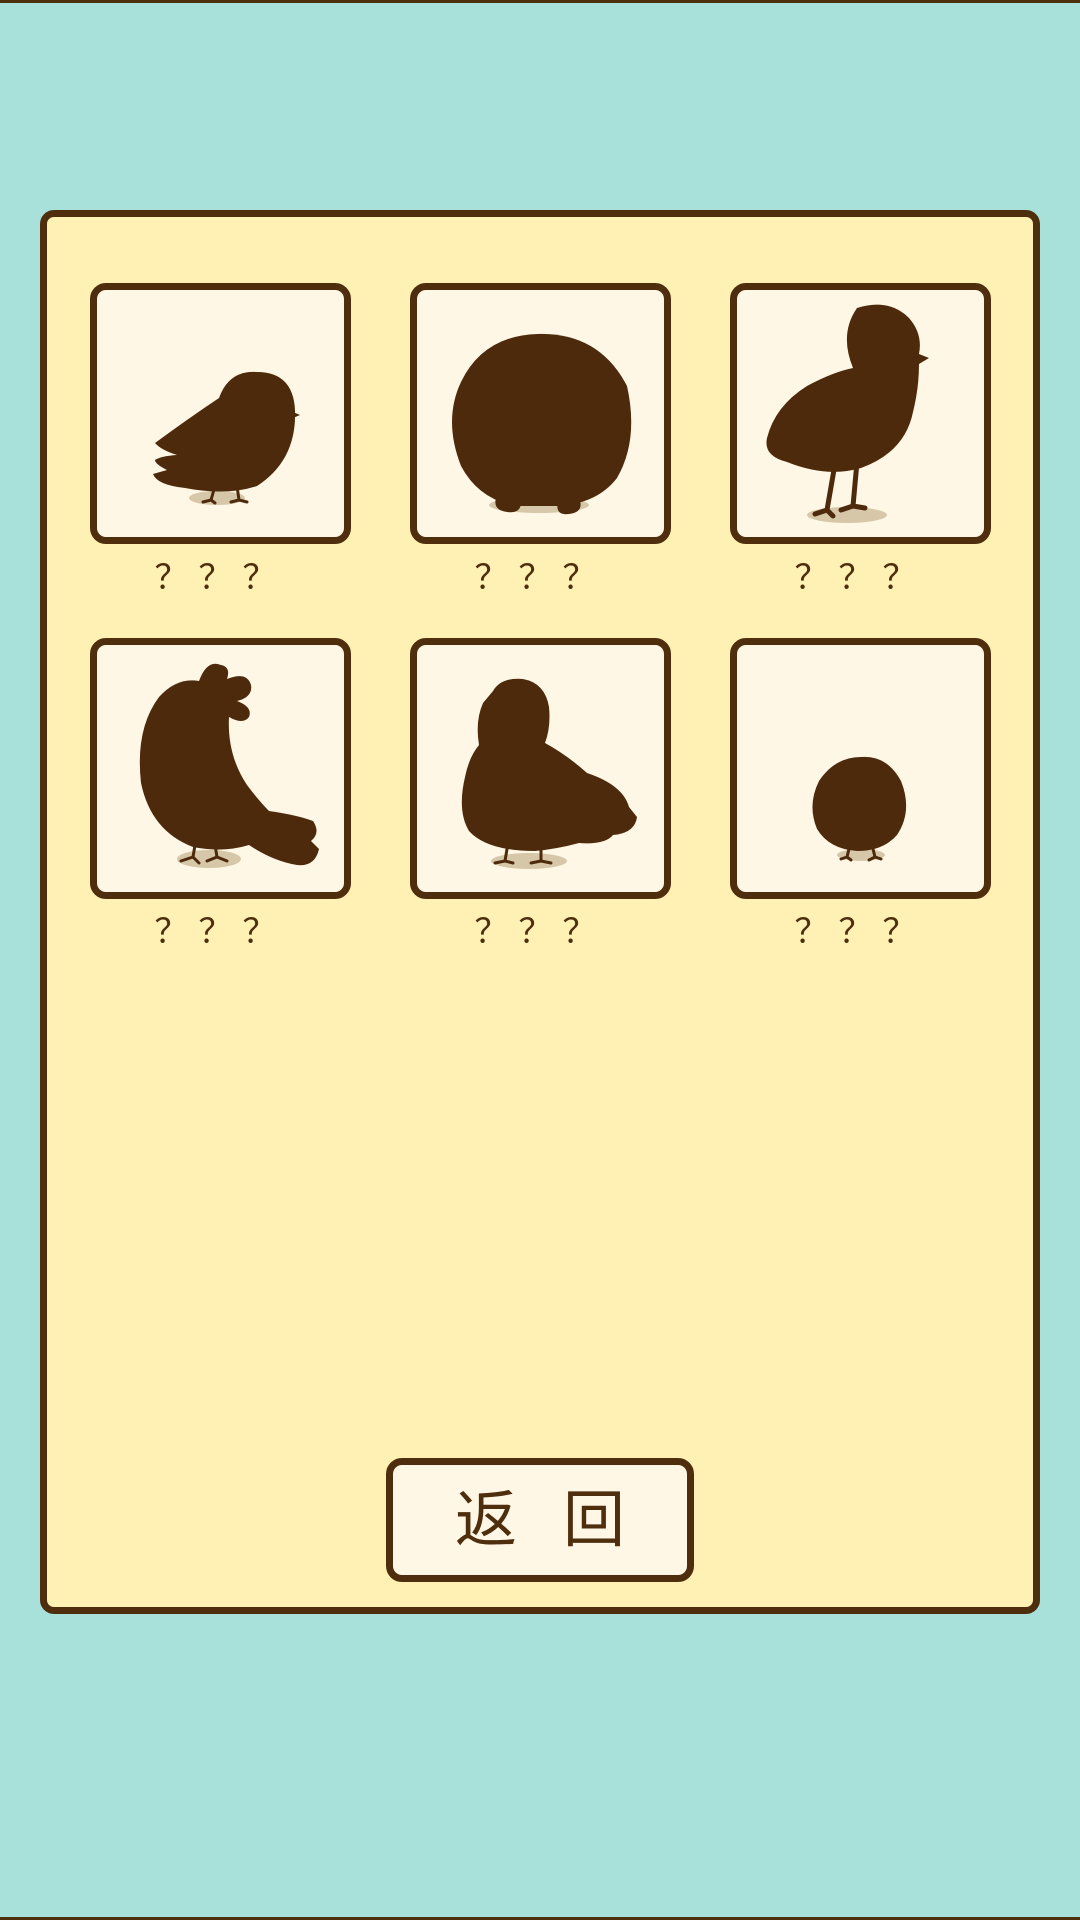 This screenshot has width=1080, height=1920. Describe the element at coordinates (220, 932) in the screenshot. I see `bird-name-4: ？？？` at that location.